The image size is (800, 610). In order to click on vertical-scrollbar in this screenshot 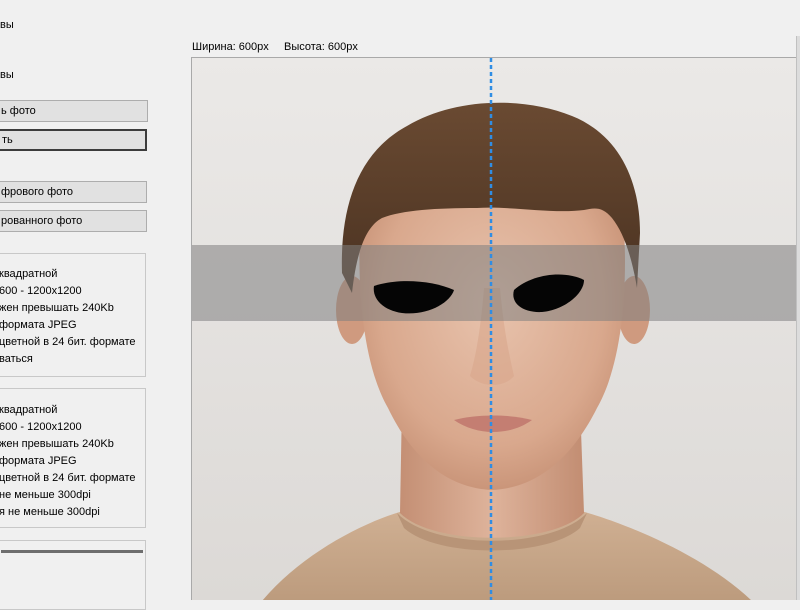, I will do `click(798, 318)`.